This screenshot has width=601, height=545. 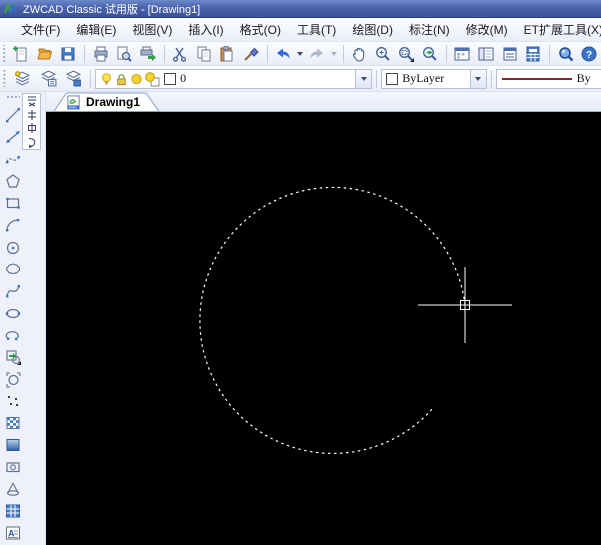 I want to click on find-button, so click(x=566, y=54).